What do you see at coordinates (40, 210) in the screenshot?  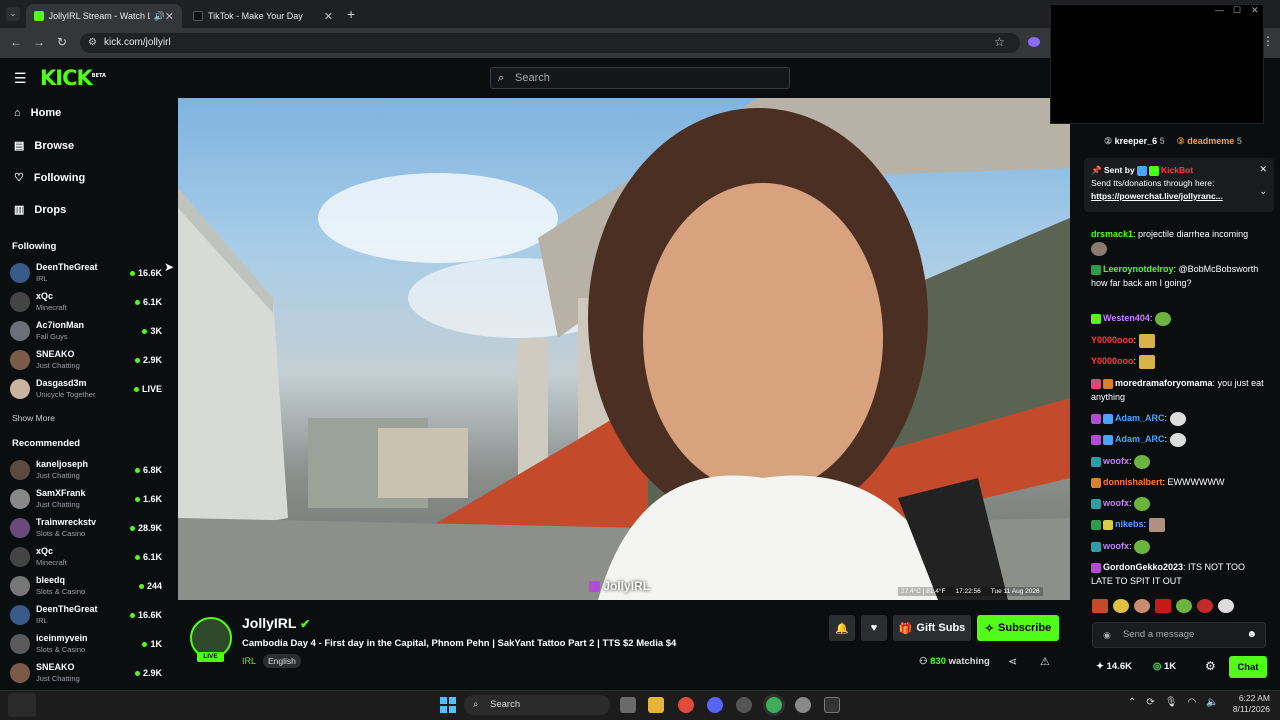 I see `nav-drops: ▥ Drops` at bounding box center [40, 210].